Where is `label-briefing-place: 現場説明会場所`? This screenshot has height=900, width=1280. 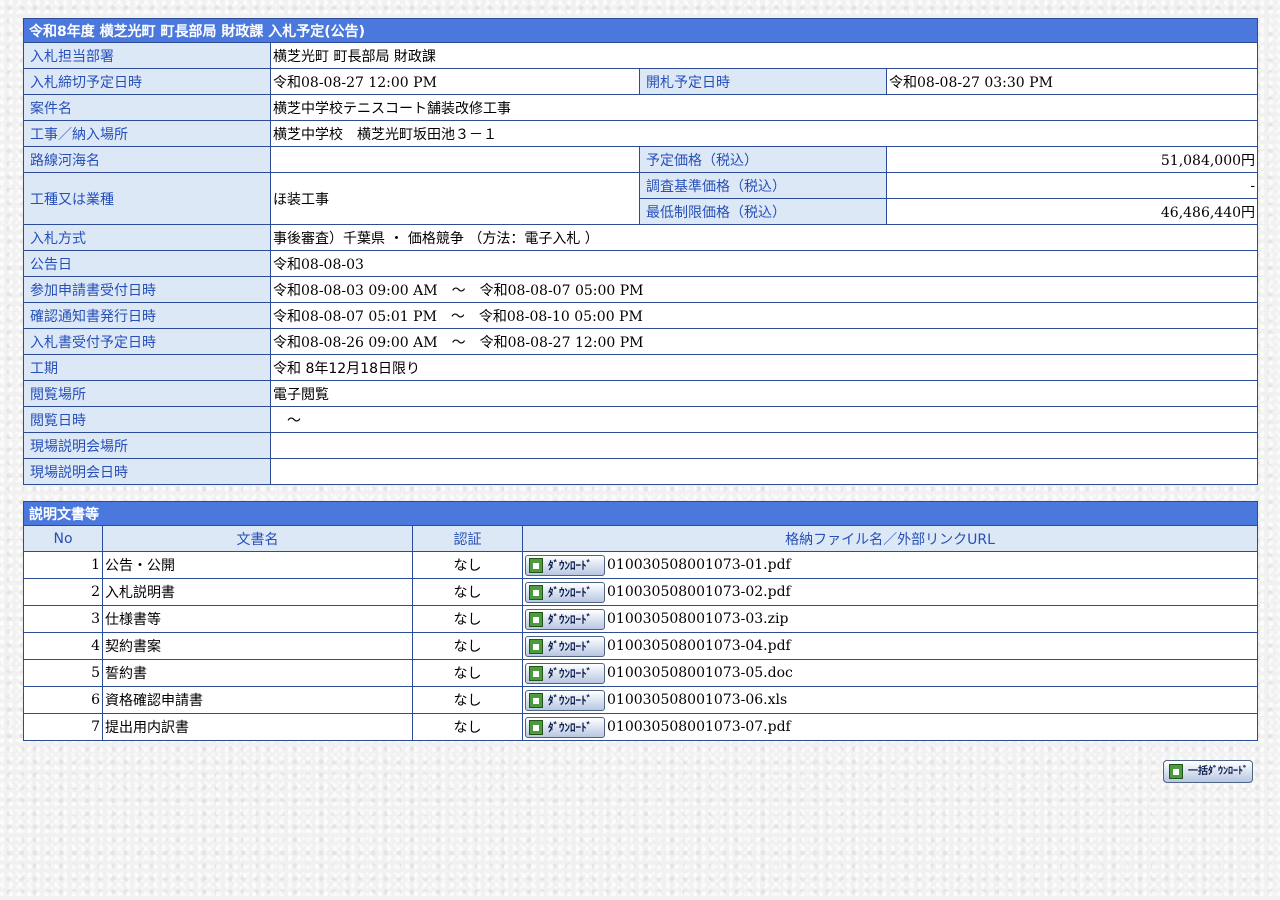
label-briefing-place: 現場説明会場所 is located at coordinates (147, 445).